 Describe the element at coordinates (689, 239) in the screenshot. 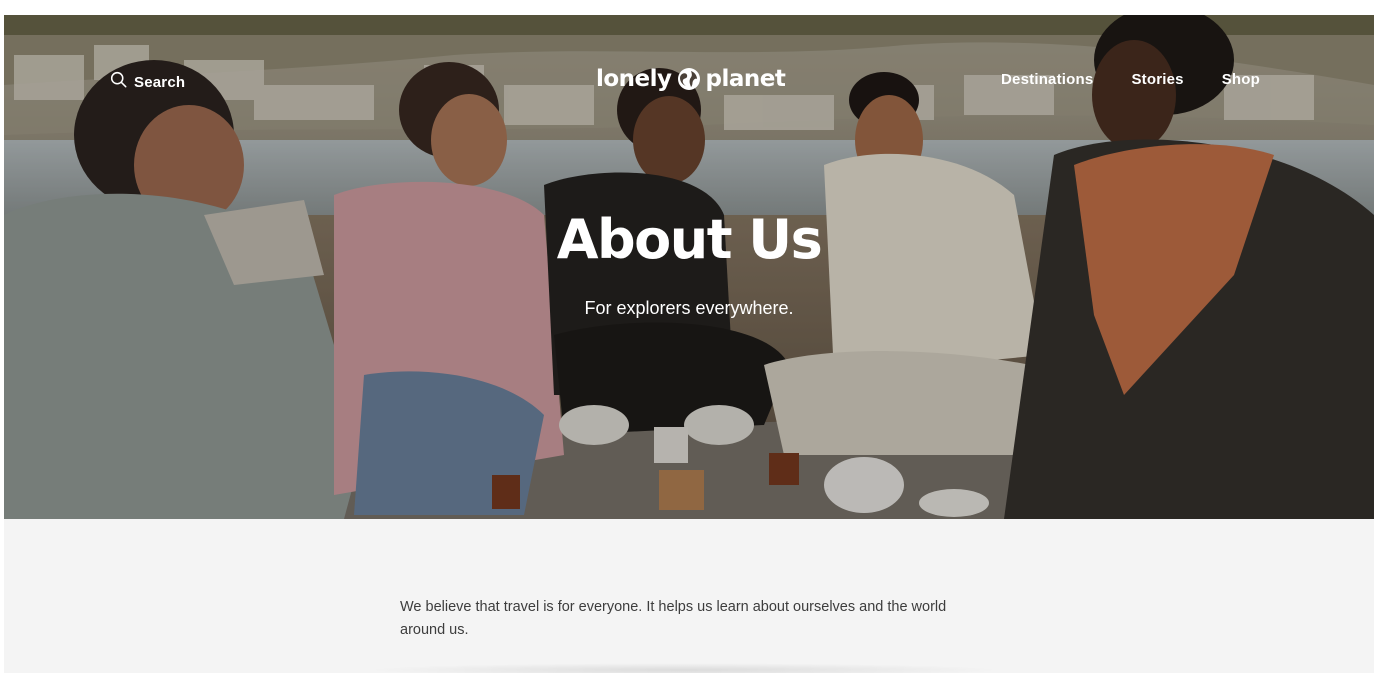

I see `page-title: About Us` at that location.